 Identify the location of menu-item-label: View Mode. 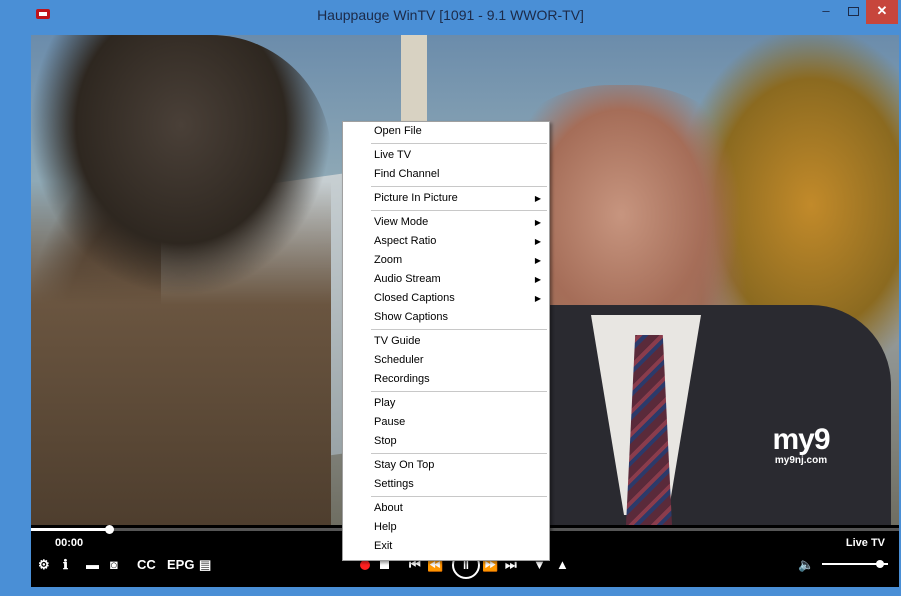
(401, 222).